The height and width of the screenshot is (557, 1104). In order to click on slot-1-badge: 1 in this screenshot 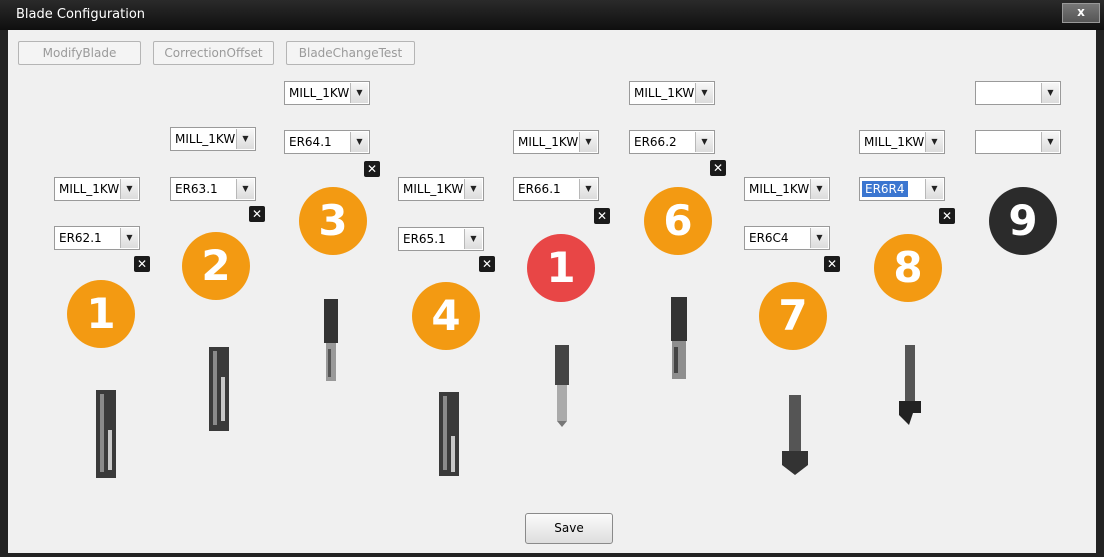, I will do `click(101, 314)`.